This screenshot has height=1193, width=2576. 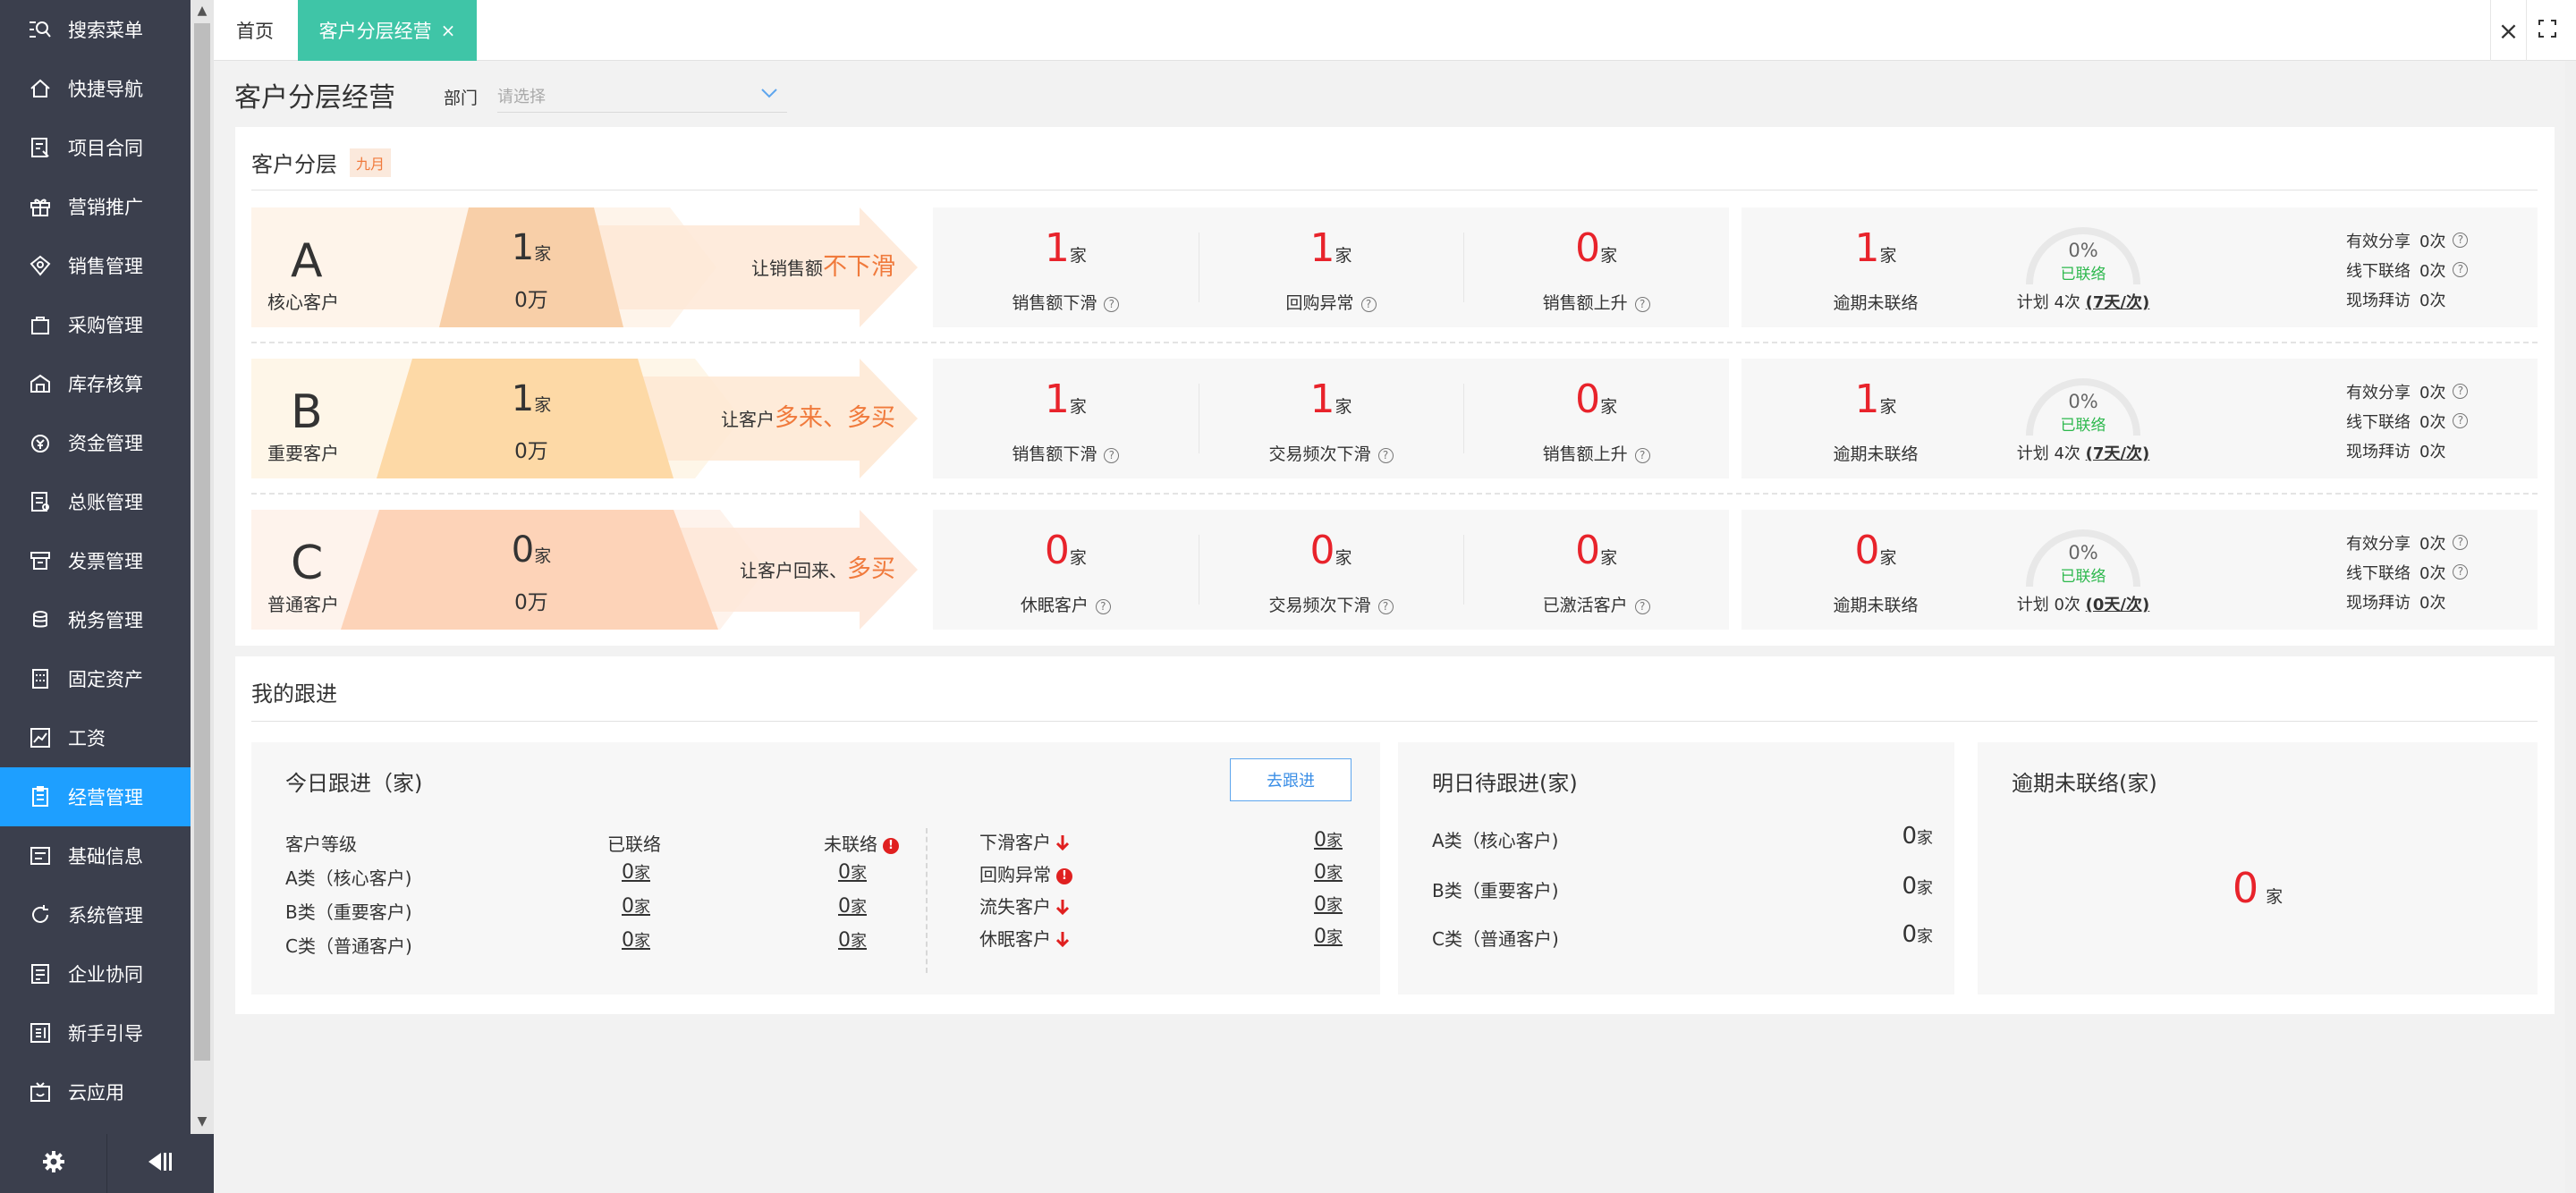 I want to click on overdue-total: 0家, so click(x=2258, y=888).